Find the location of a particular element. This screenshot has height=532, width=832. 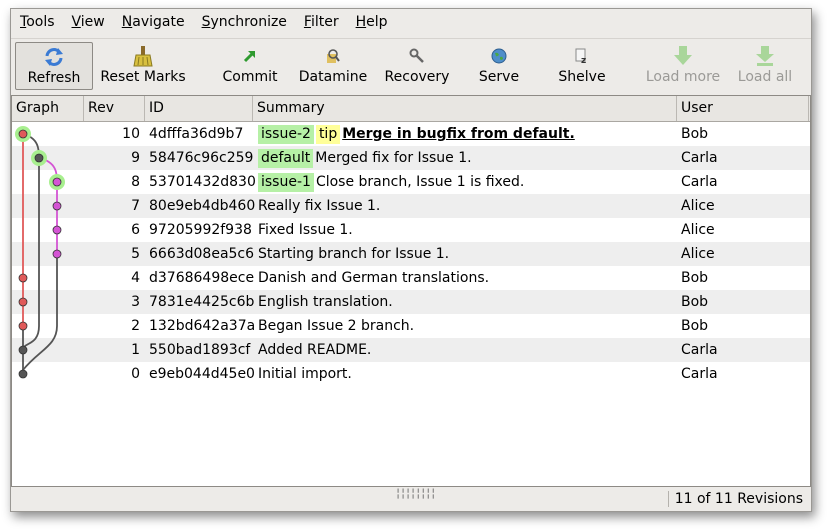

datamine-button: Datamine is located at coordinates (333, 66).